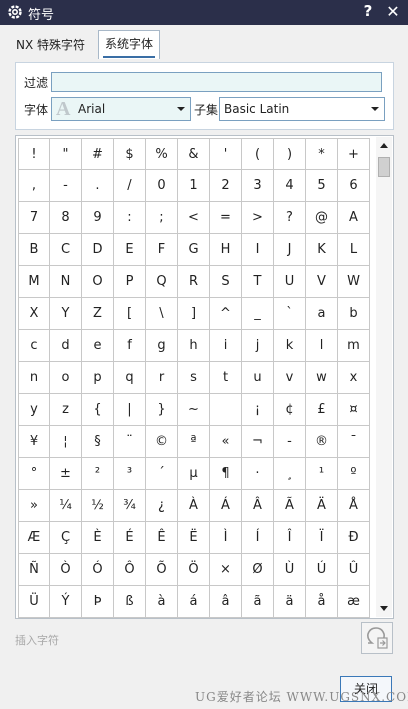 This screenshot has height=709, width=408. I want to click on character-cell: Õ, so click(162, 570).